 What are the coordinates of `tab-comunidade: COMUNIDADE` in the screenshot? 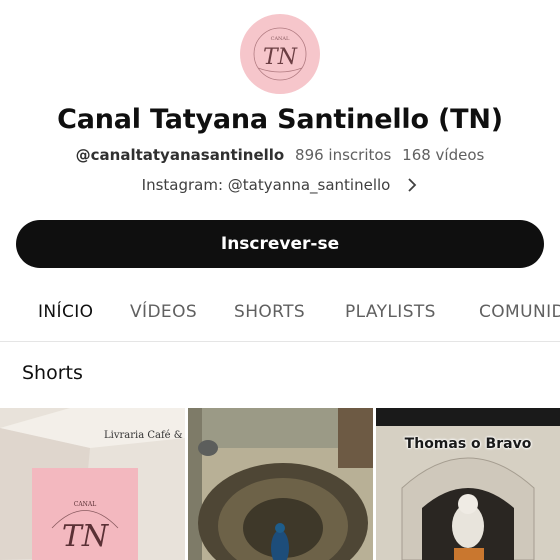 It's located at (519, 311).